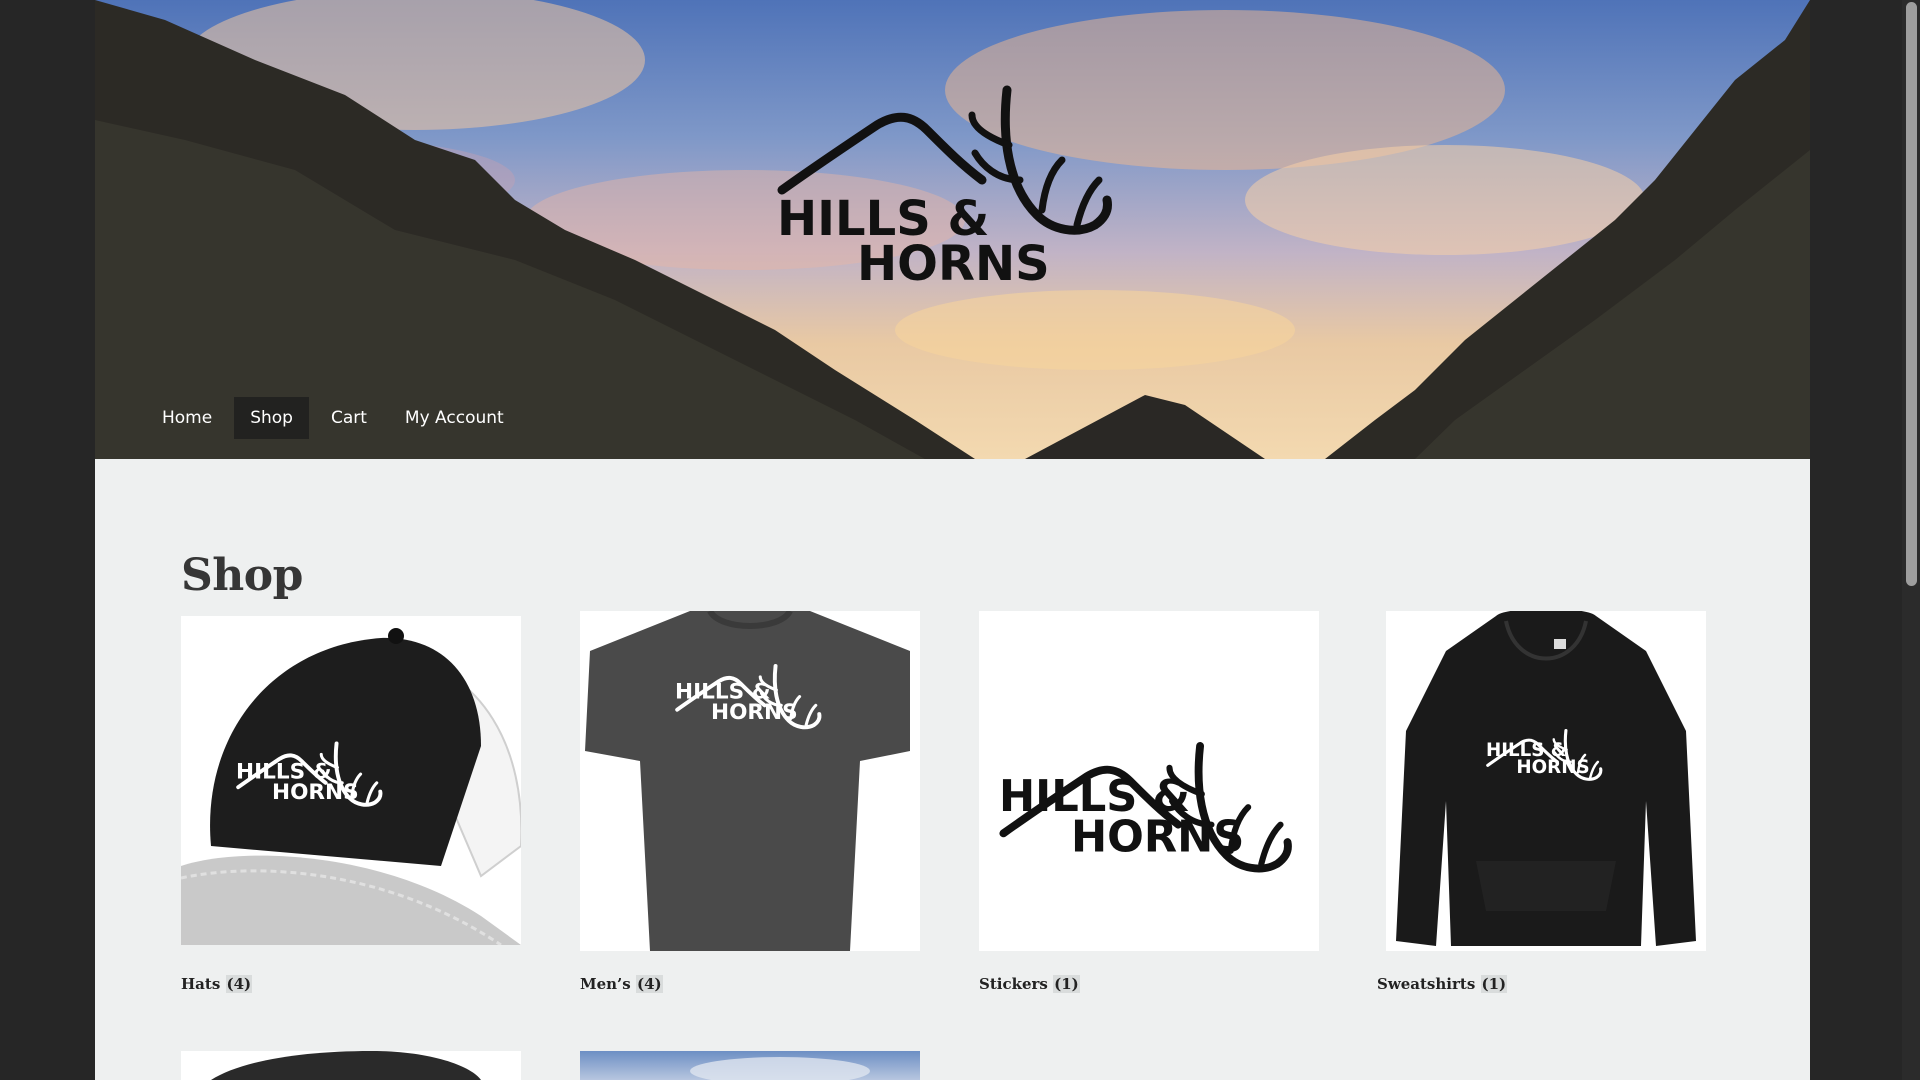 The height and width of the screenshot is (1080, 1920). Describe the element at coordinates (1426, 984) in the screenshot. I see `category-name: Sweatshirts` at that location.